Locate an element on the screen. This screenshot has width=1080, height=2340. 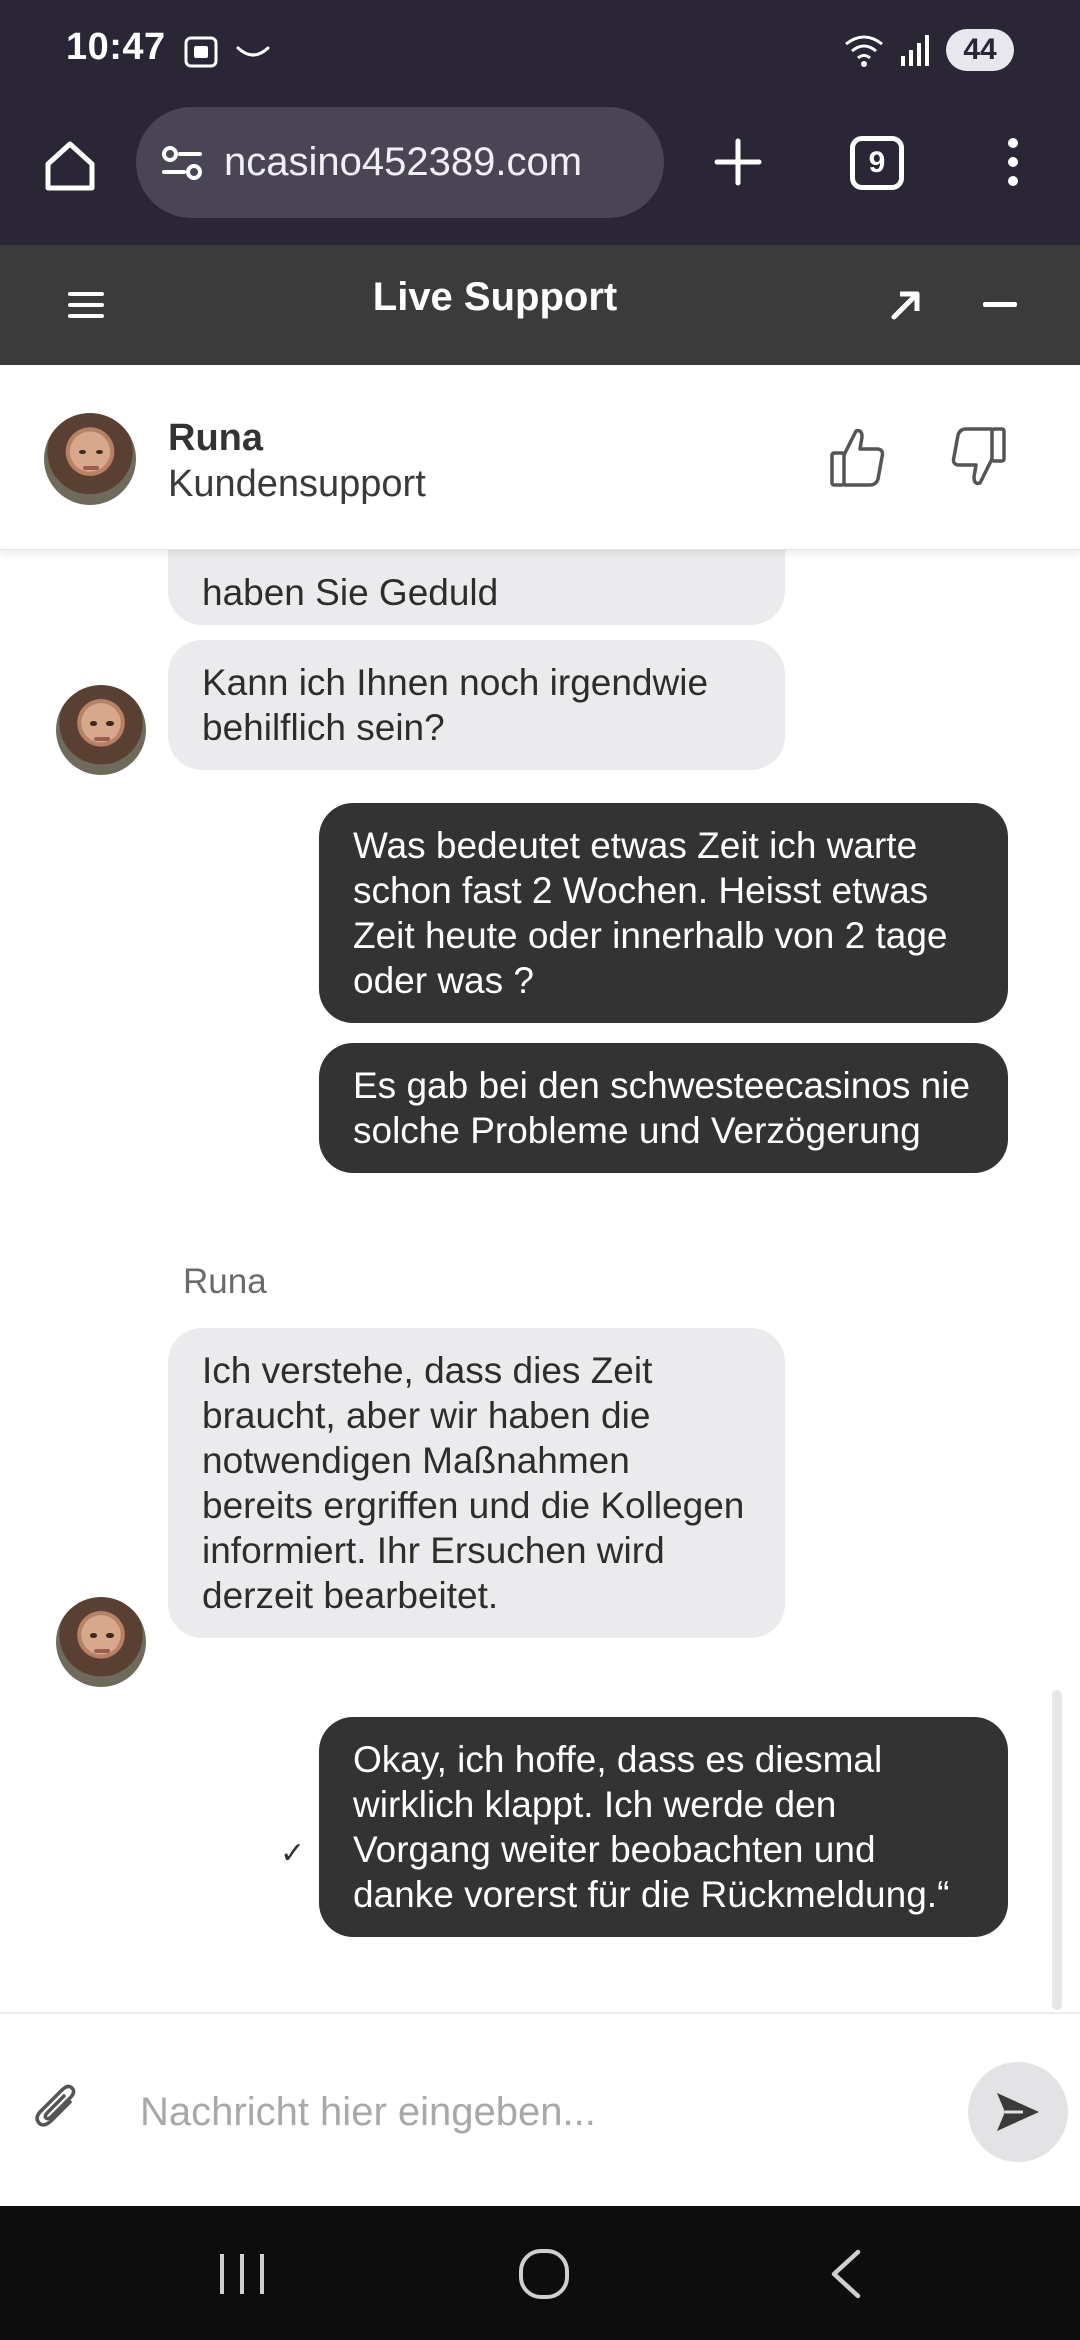
system-nav-bar is located at coordinates (540, 2273).